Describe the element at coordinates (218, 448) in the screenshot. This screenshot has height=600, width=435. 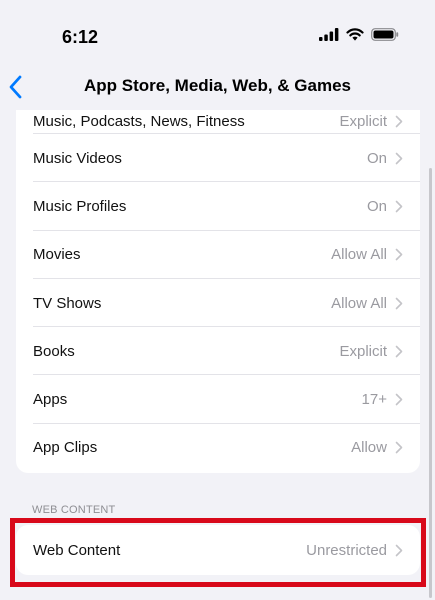
I see `settings-row-app-clips: App Clips Allow` at that location.